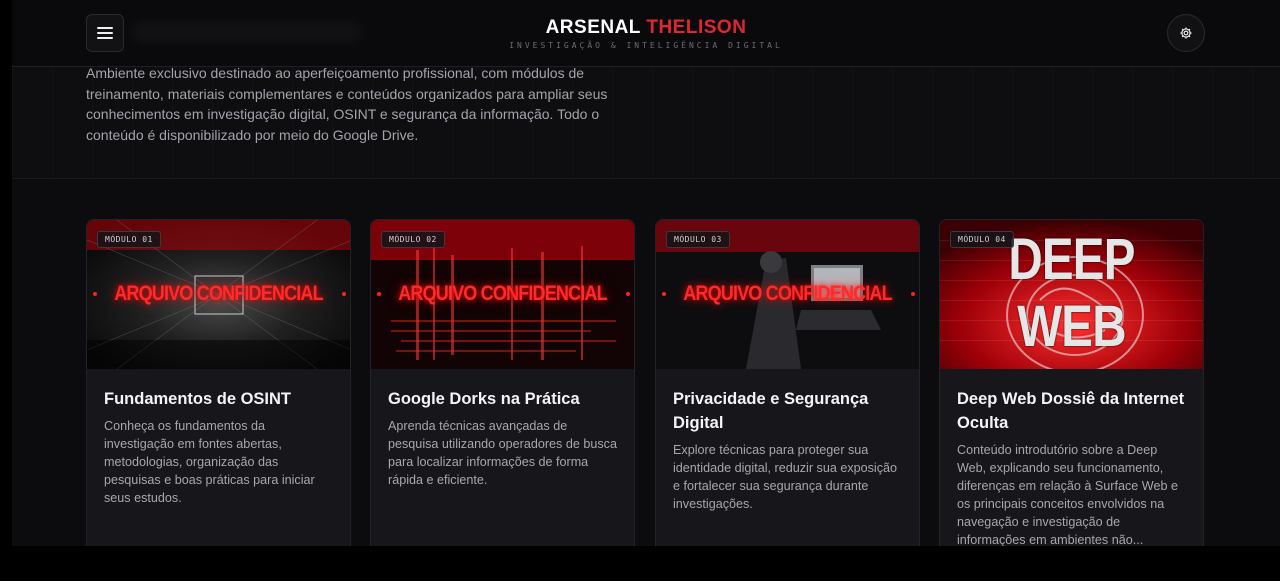 The width and height of the screenshot is (1280, 581). I want to click on module-badge: MÓDULO 03, so click(698, 239).